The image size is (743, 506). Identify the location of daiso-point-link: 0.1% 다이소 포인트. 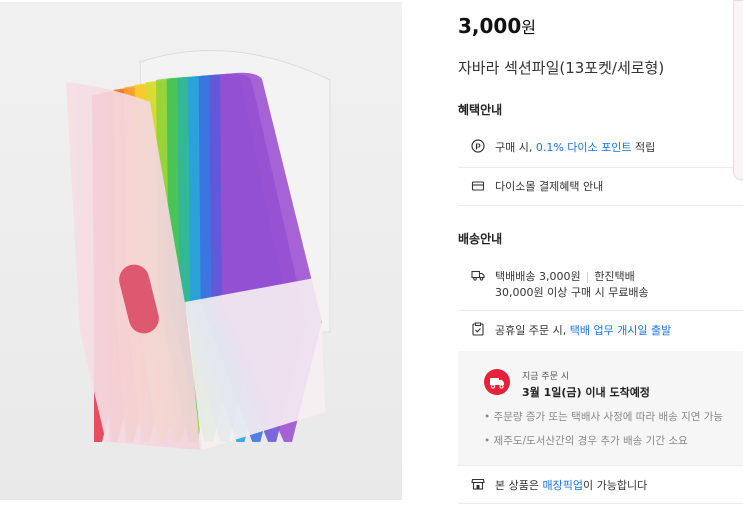
(584, 147).